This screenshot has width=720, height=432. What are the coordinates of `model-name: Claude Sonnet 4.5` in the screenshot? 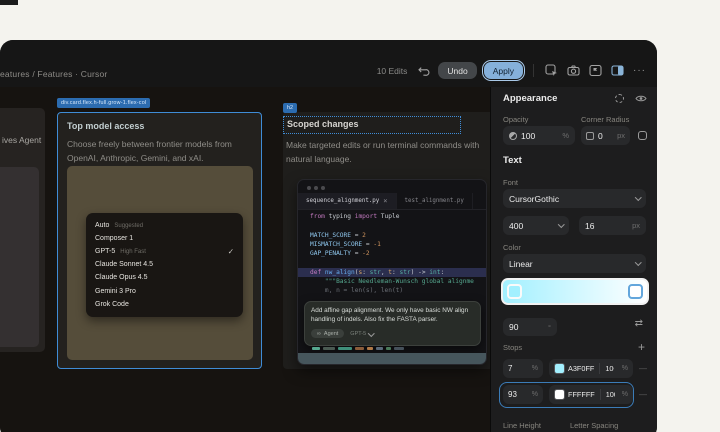 It's located at (124, 265).